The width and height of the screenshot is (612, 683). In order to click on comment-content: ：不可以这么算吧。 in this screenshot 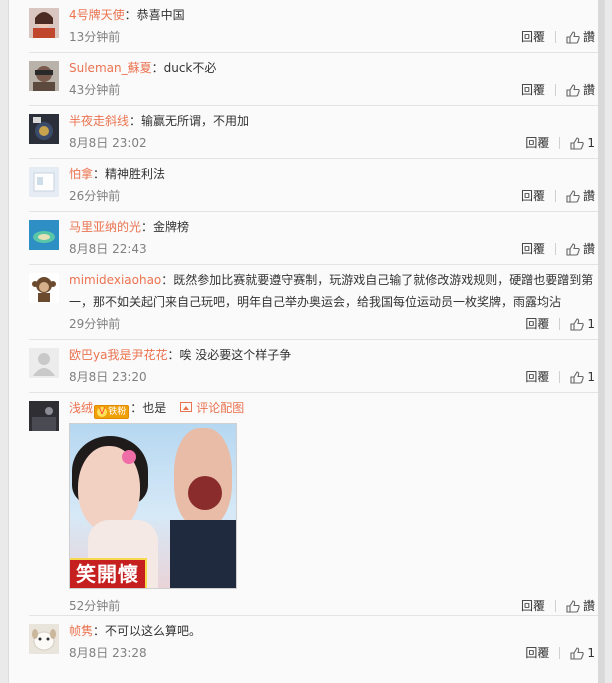, I will do `click(147, 631)`.